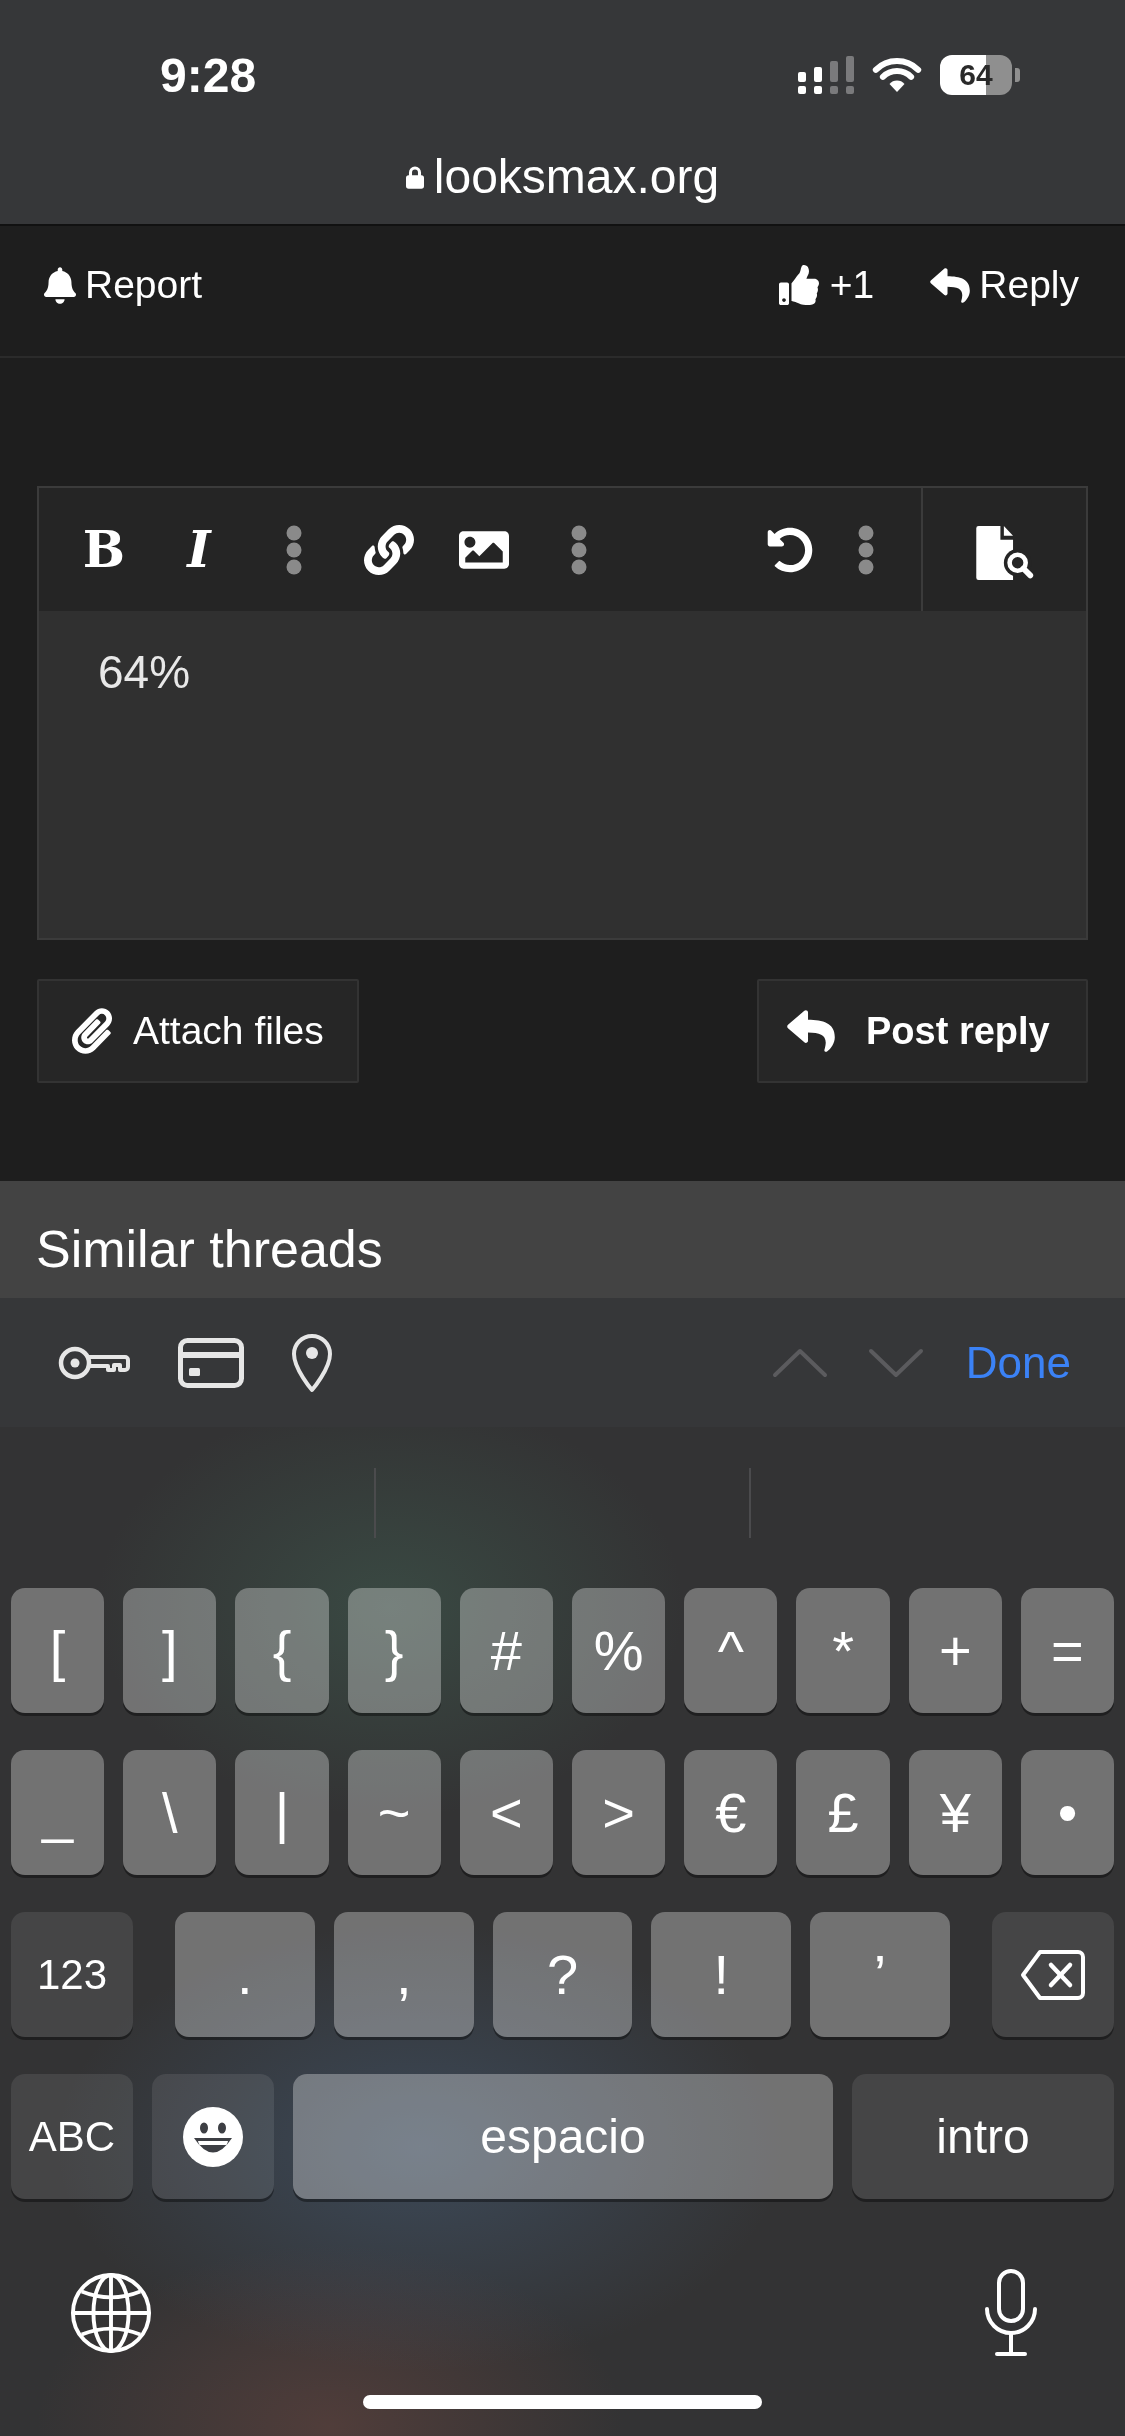 This screenshot has height=2436, width=1125. What do you see at coordinates (843, 1812) in the screenshot?
I see `keyboard-key: £` at bounding box center [843, 1812].